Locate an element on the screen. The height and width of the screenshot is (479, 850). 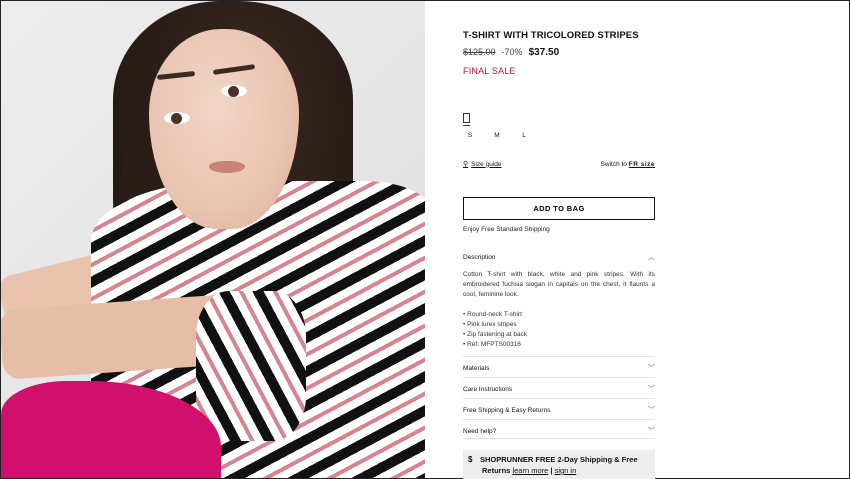
materials-toggle: Materials ﹀ is located at coordinates (559, 368).